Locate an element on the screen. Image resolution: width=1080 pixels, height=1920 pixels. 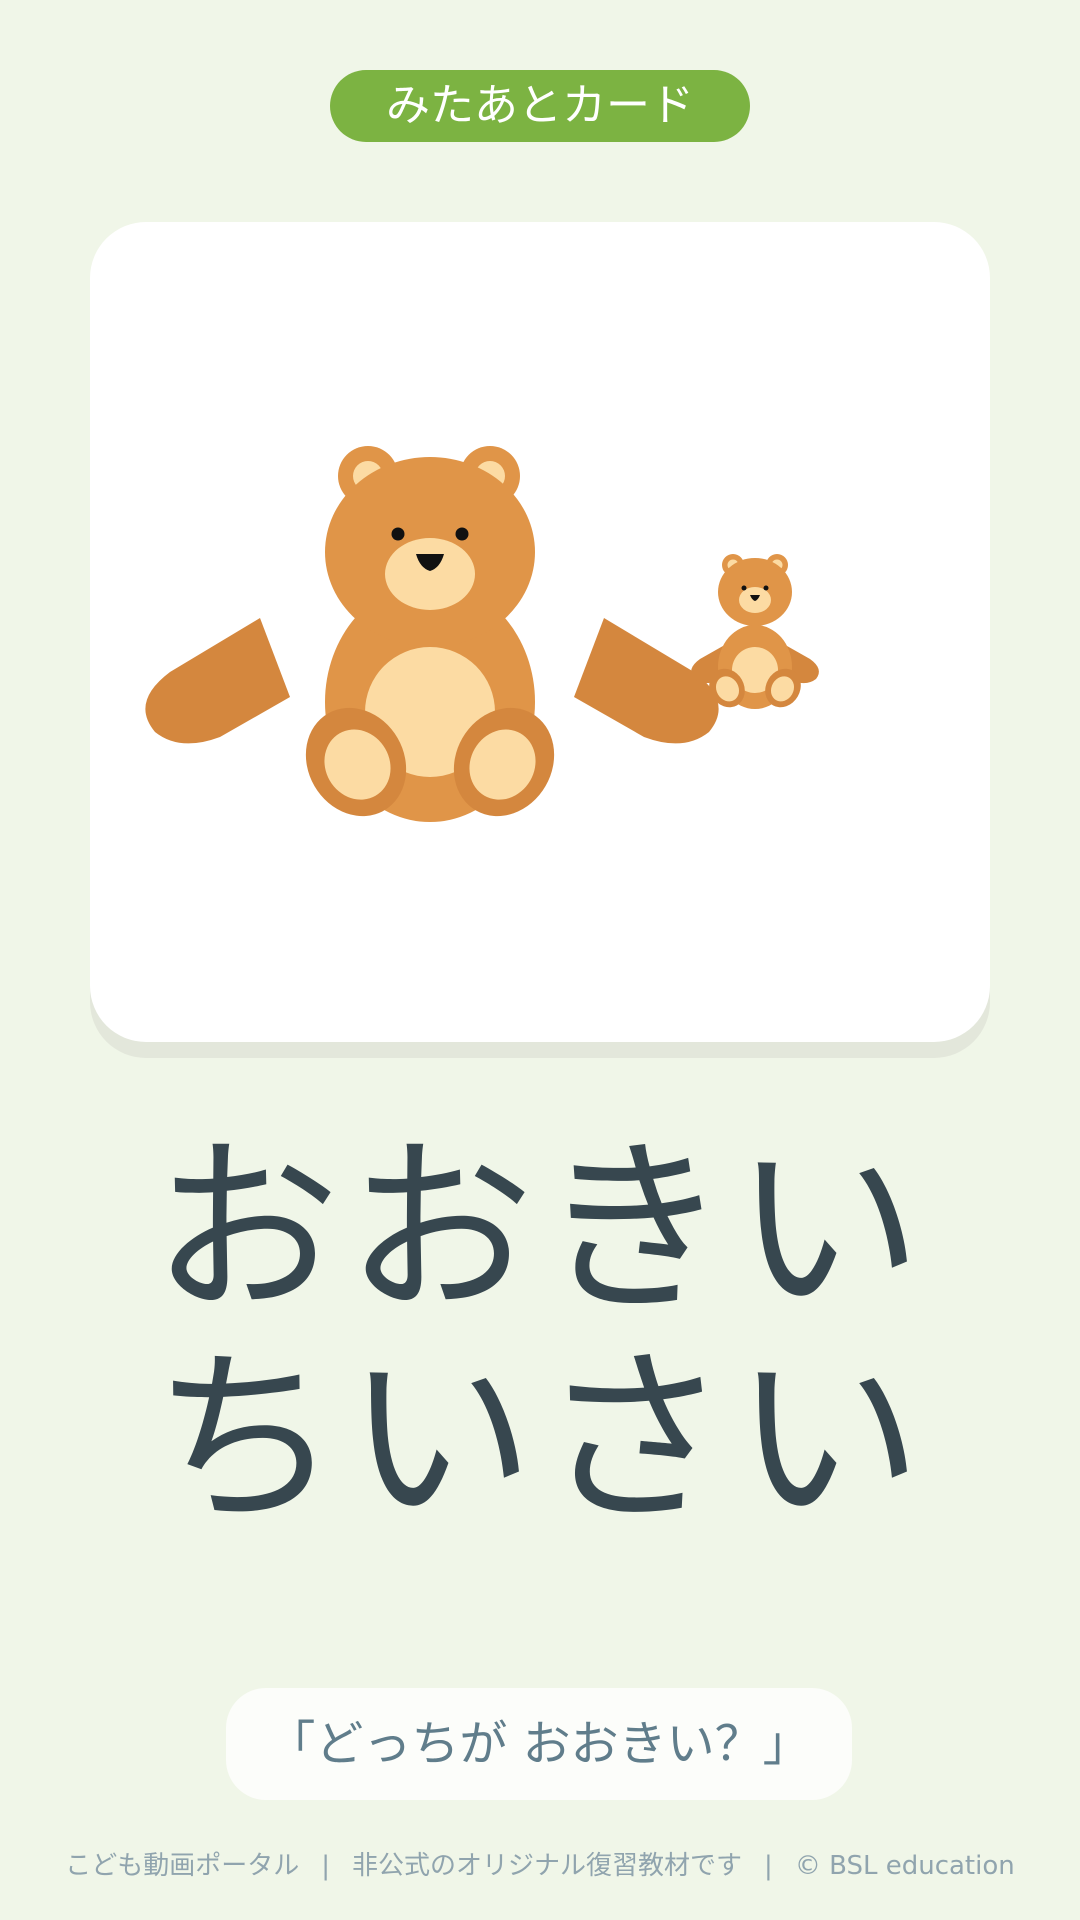
title-large-word: おおきい is located at coordinates (540, 1229).